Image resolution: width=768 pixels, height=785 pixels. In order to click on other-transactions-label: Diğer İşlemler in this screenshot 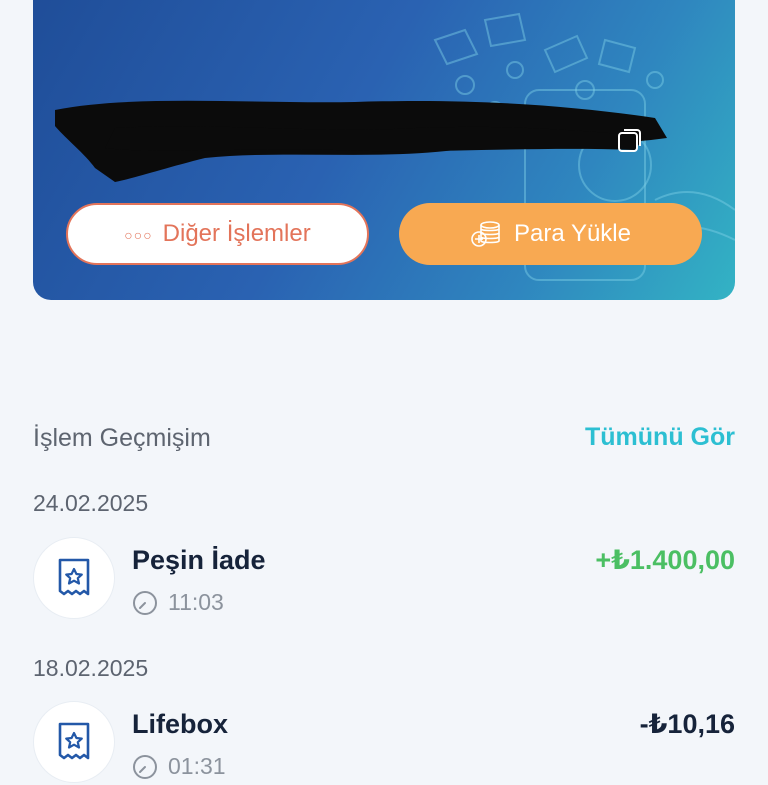, I will do `click(236, 233)`.